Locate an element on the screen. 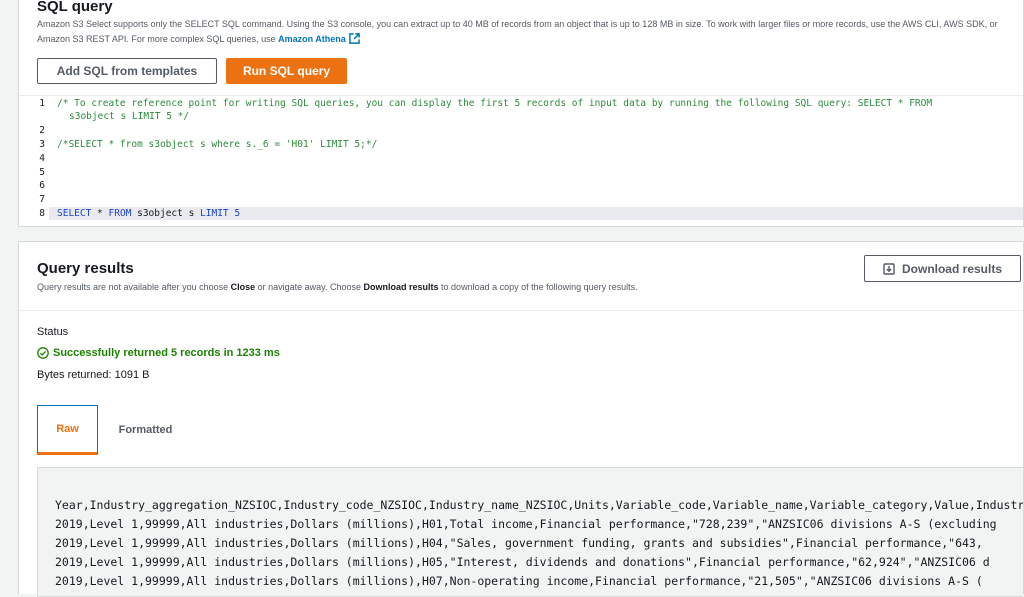 Image resolution: width=1024 pixels, height=597 pixels. download-results-label: Download results is located at coordinates (951, 268).